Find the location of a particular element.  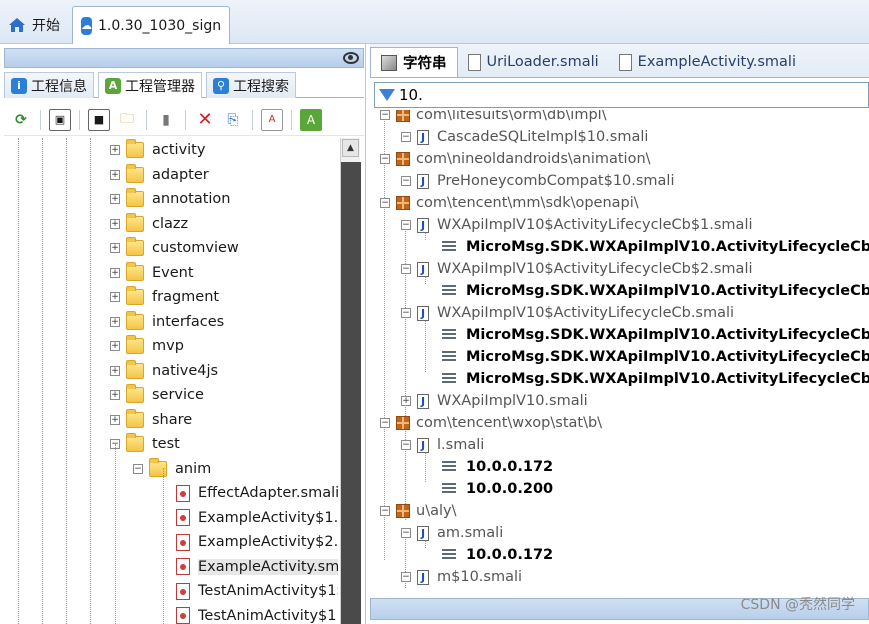

tree-file: ExampleActivity$1.s is located at coordinates (257, 518).